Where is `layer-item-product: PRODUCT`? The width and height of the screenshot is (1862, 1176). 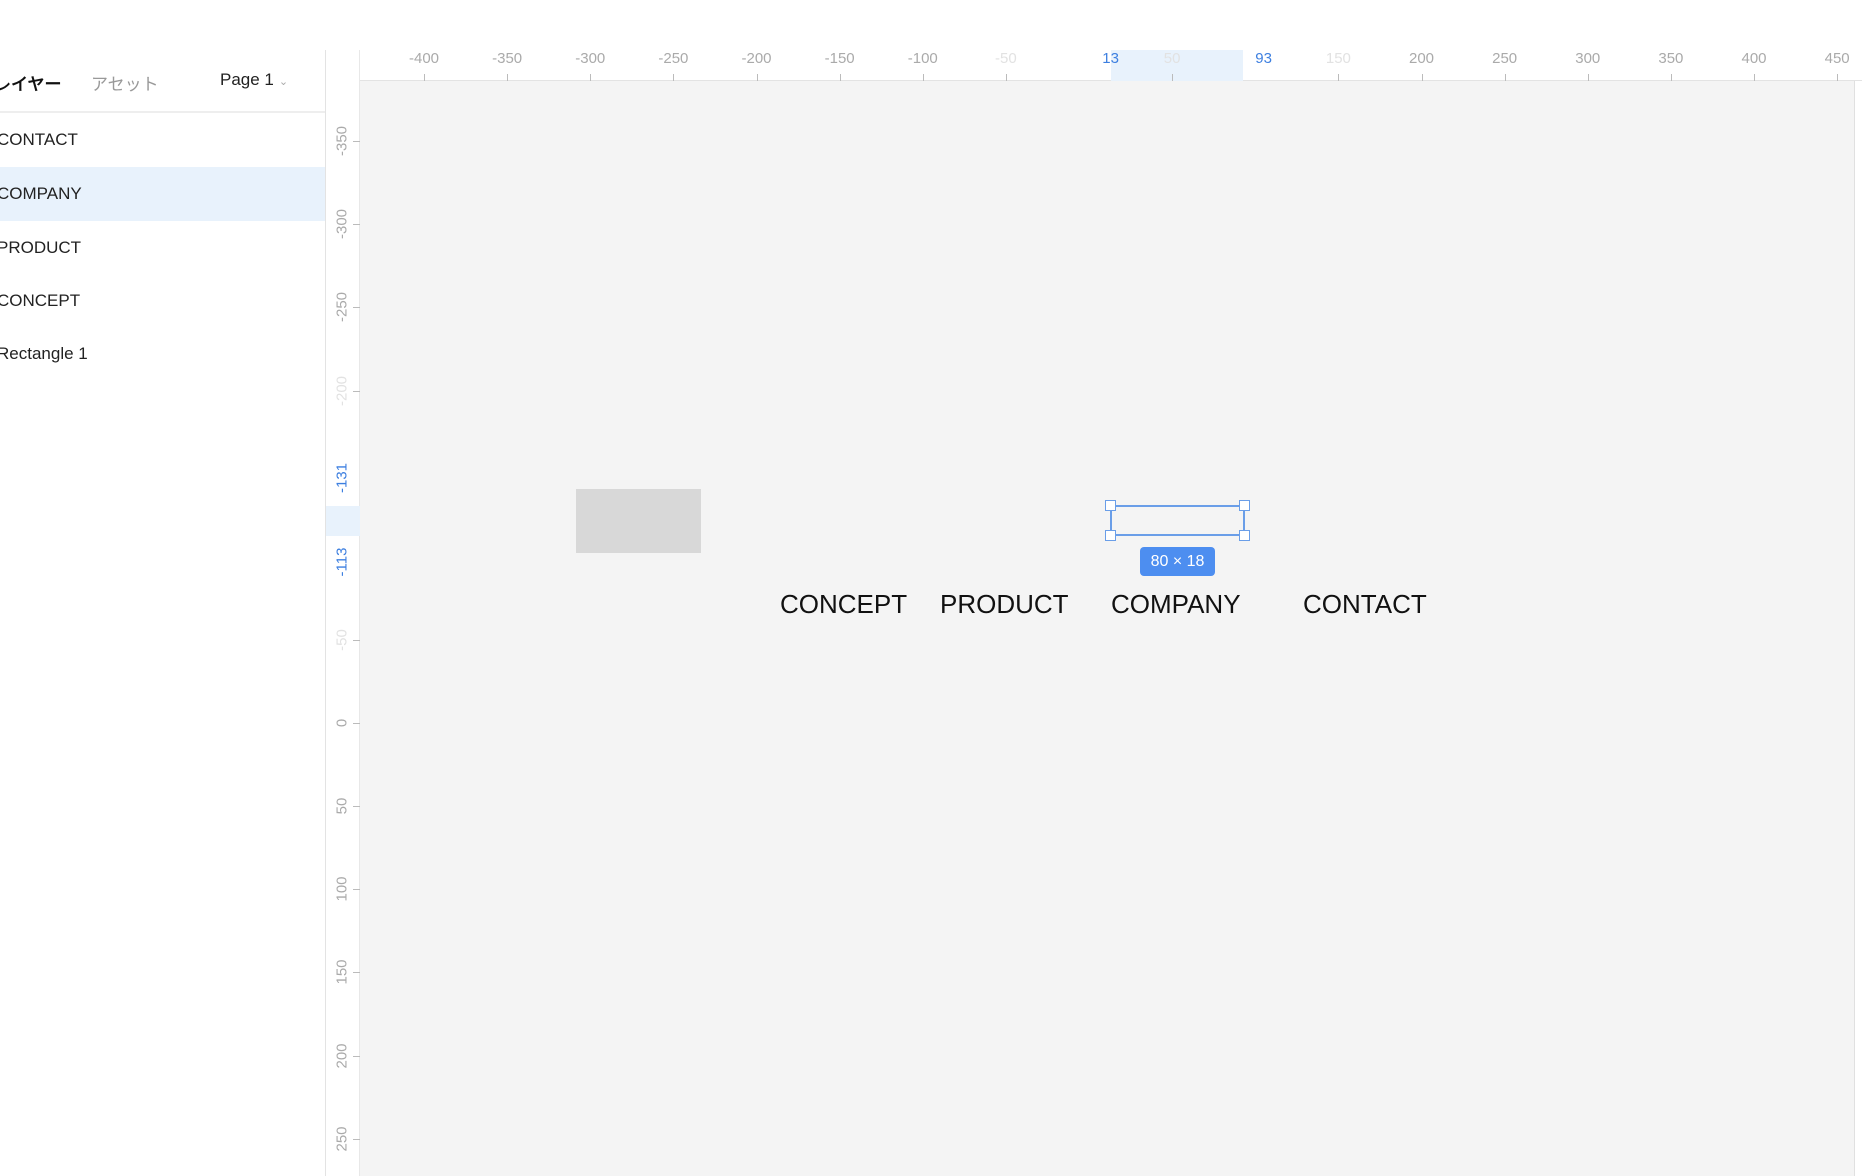
layer-item-product: PRODUCT is located at coordinates (162, 248).